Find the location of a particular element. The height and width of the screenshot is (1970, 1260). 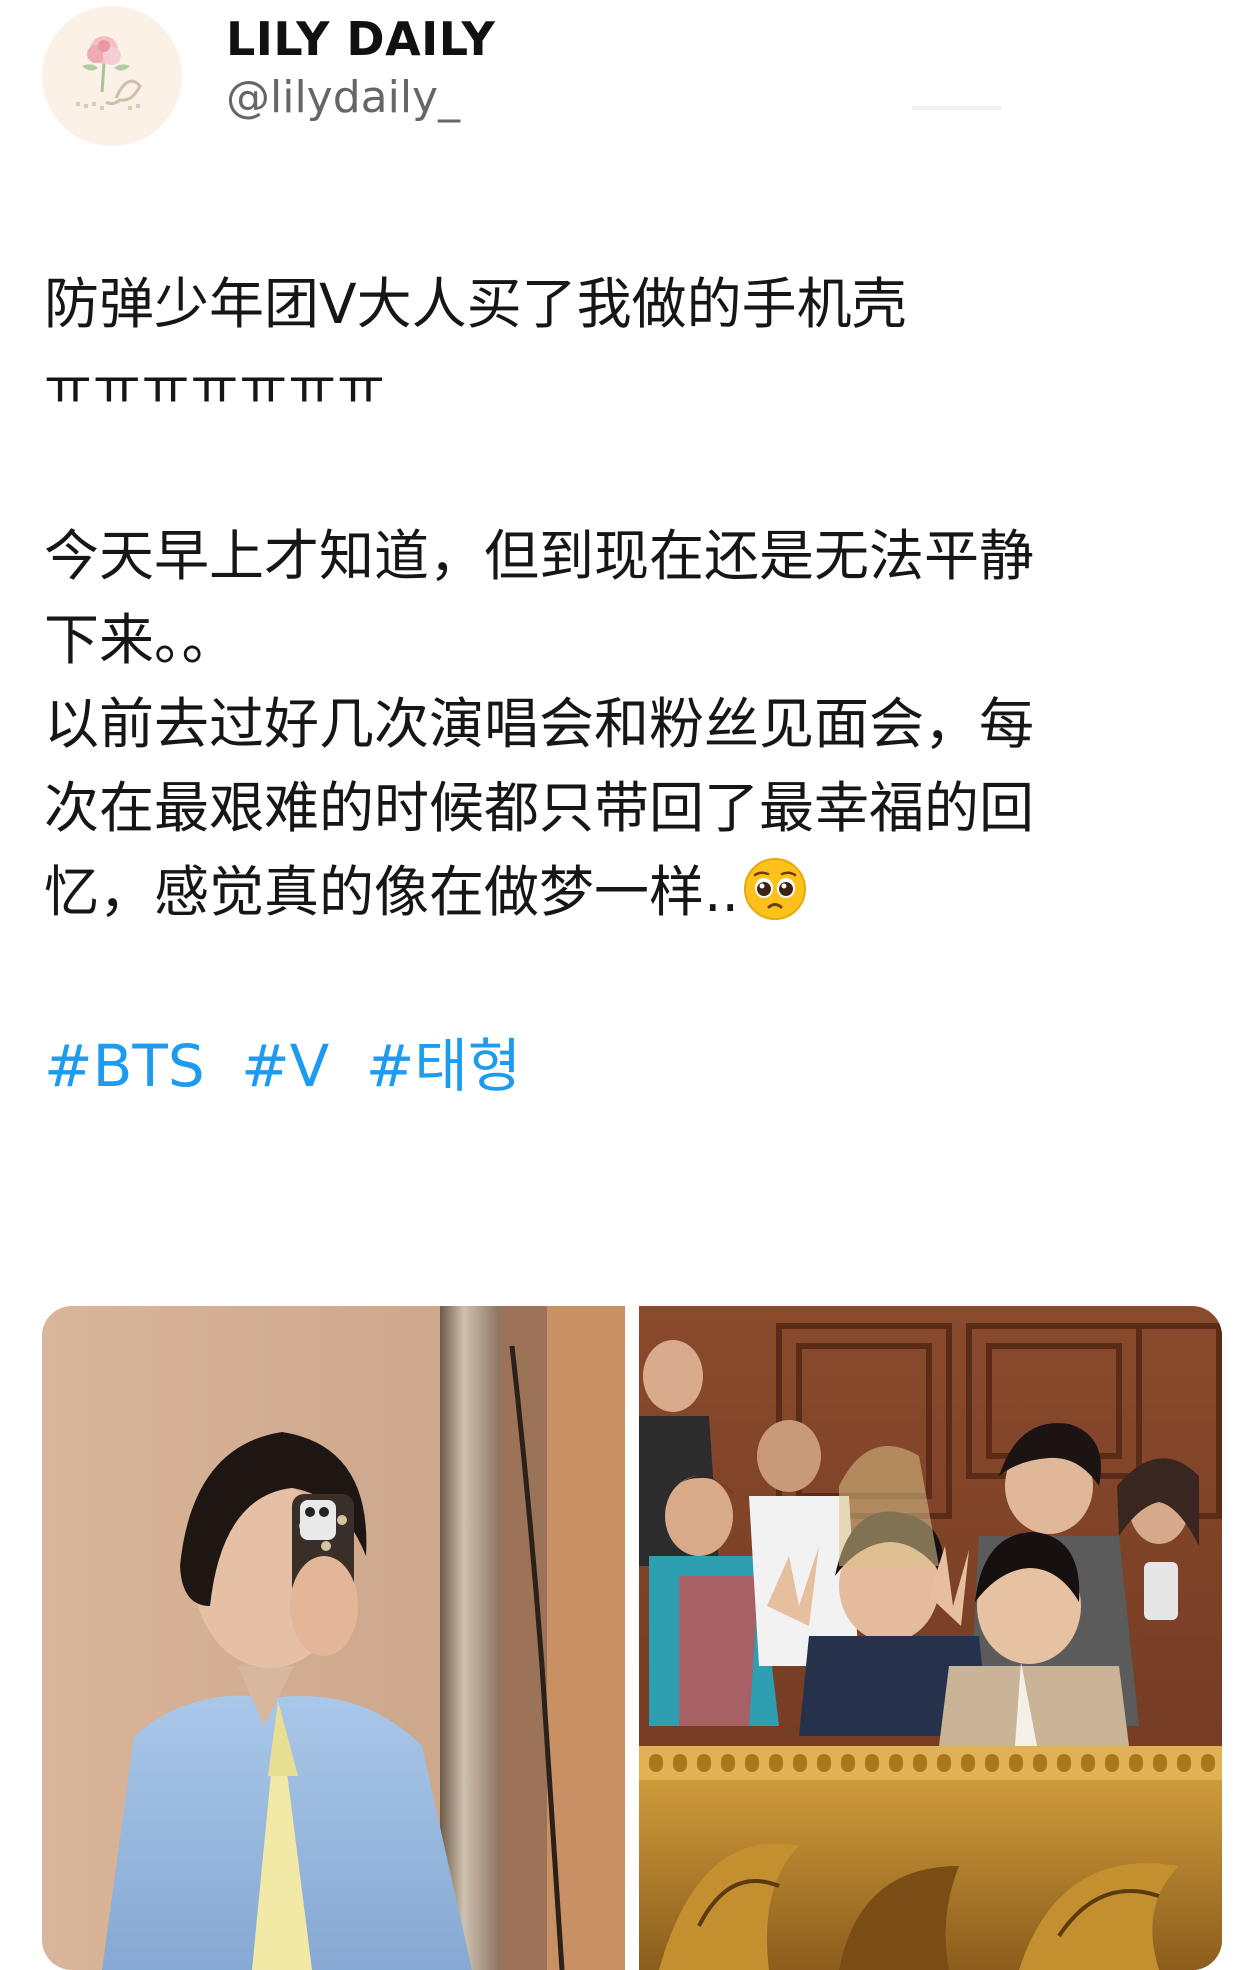

avatar is located at coordinates (112, 76).